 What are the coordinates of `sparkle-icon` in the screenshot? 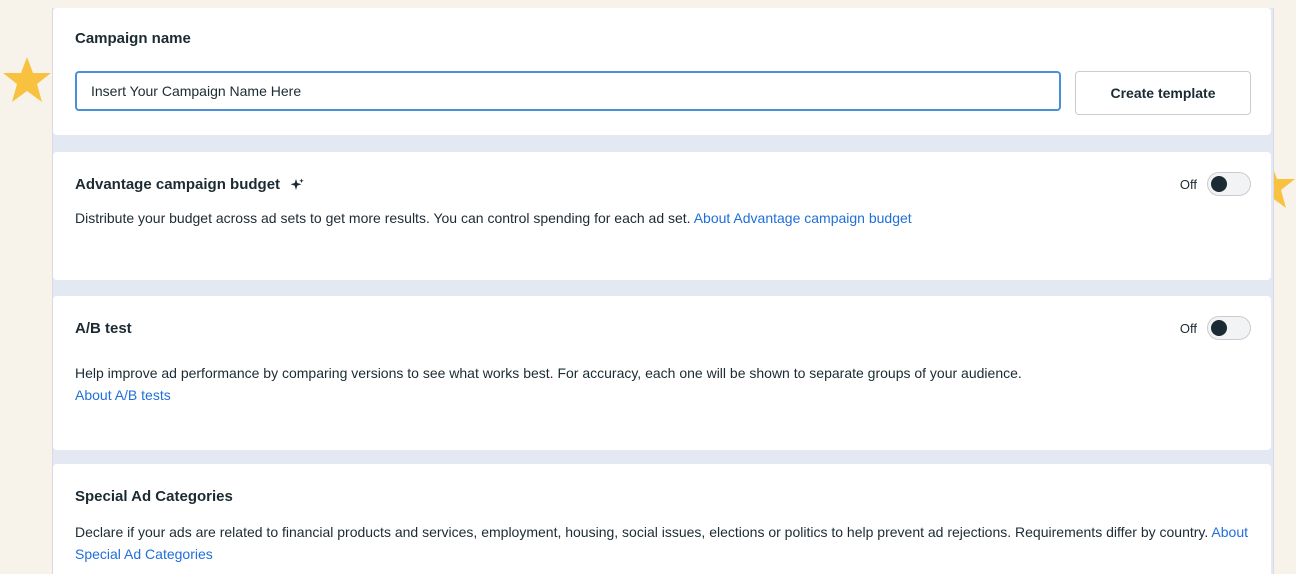 It's located at (297, 184).